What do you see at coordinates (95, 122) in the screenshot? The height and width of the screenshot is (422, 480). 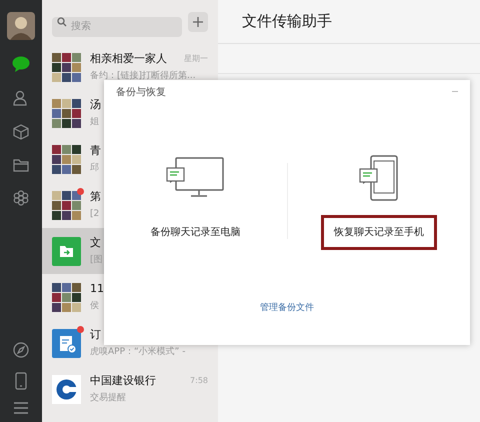 I see `chat-preview: 姐` at bounding box center [95, 122].